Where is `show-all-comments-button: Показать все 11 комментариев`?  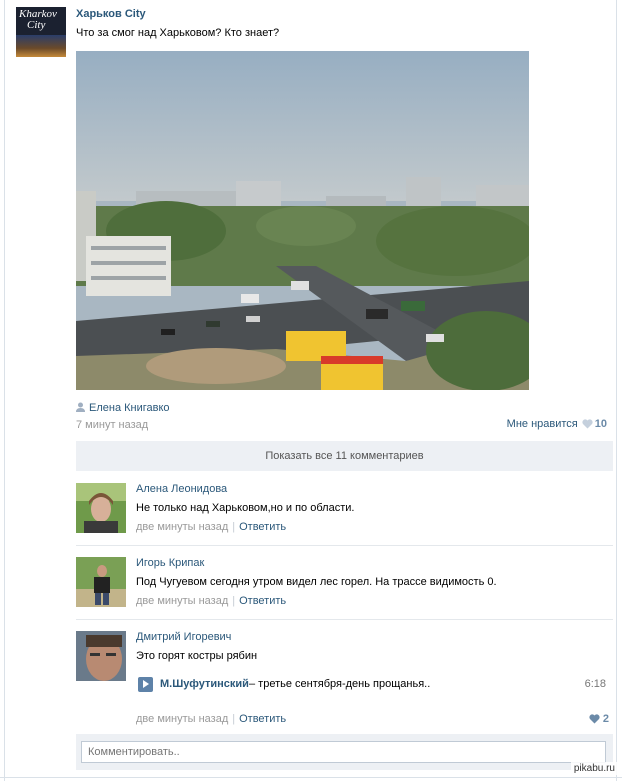
show-all-comments-button: Показать все 11 комментариев is located at coordinates (344, 456).